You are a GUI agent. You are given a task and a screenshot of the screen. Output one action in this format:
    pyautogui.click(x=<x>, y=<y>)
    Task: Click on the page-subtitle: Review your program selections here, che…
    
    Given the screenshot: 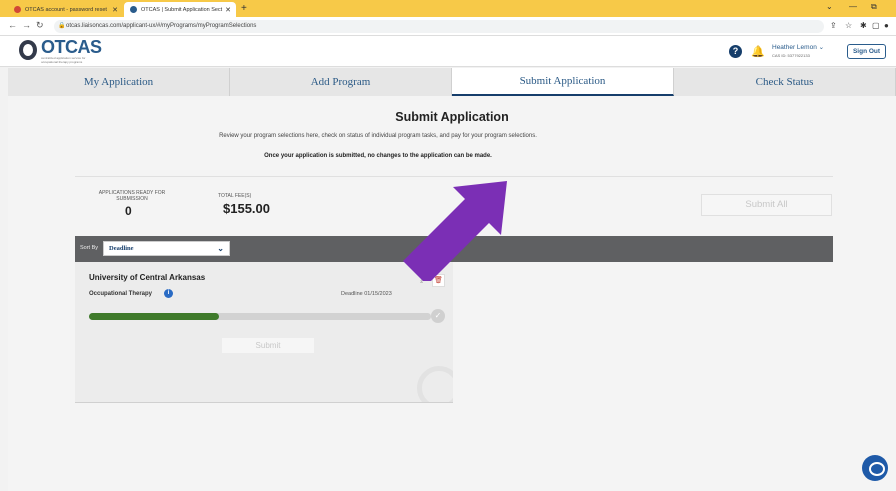 What is the action you would take?
    pyautogui.click(x=378, y=136)
    